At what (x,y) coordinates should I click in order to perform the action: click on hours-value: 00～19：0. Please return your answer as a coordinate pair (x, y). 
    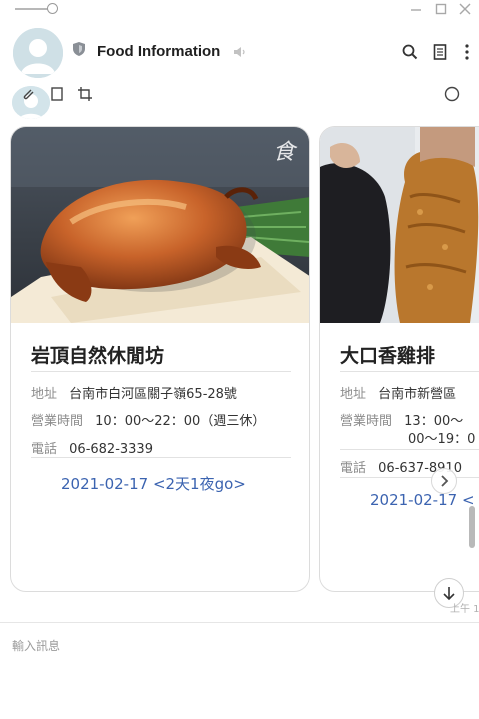
    Looking at the image, I should click on (442, 439).